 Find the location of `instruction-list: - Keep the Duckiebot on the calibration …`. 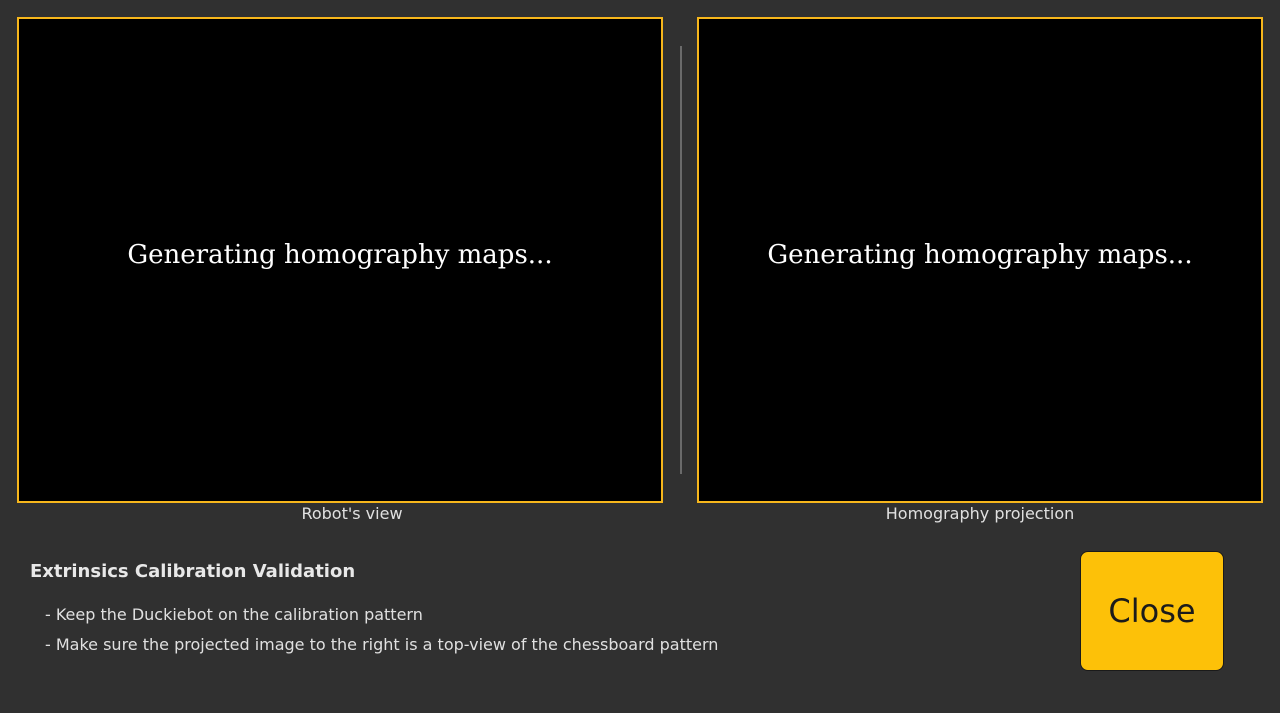

instruction-list: - Keep the Duckiebot on the calibration … is located at coordinates (381, 635).